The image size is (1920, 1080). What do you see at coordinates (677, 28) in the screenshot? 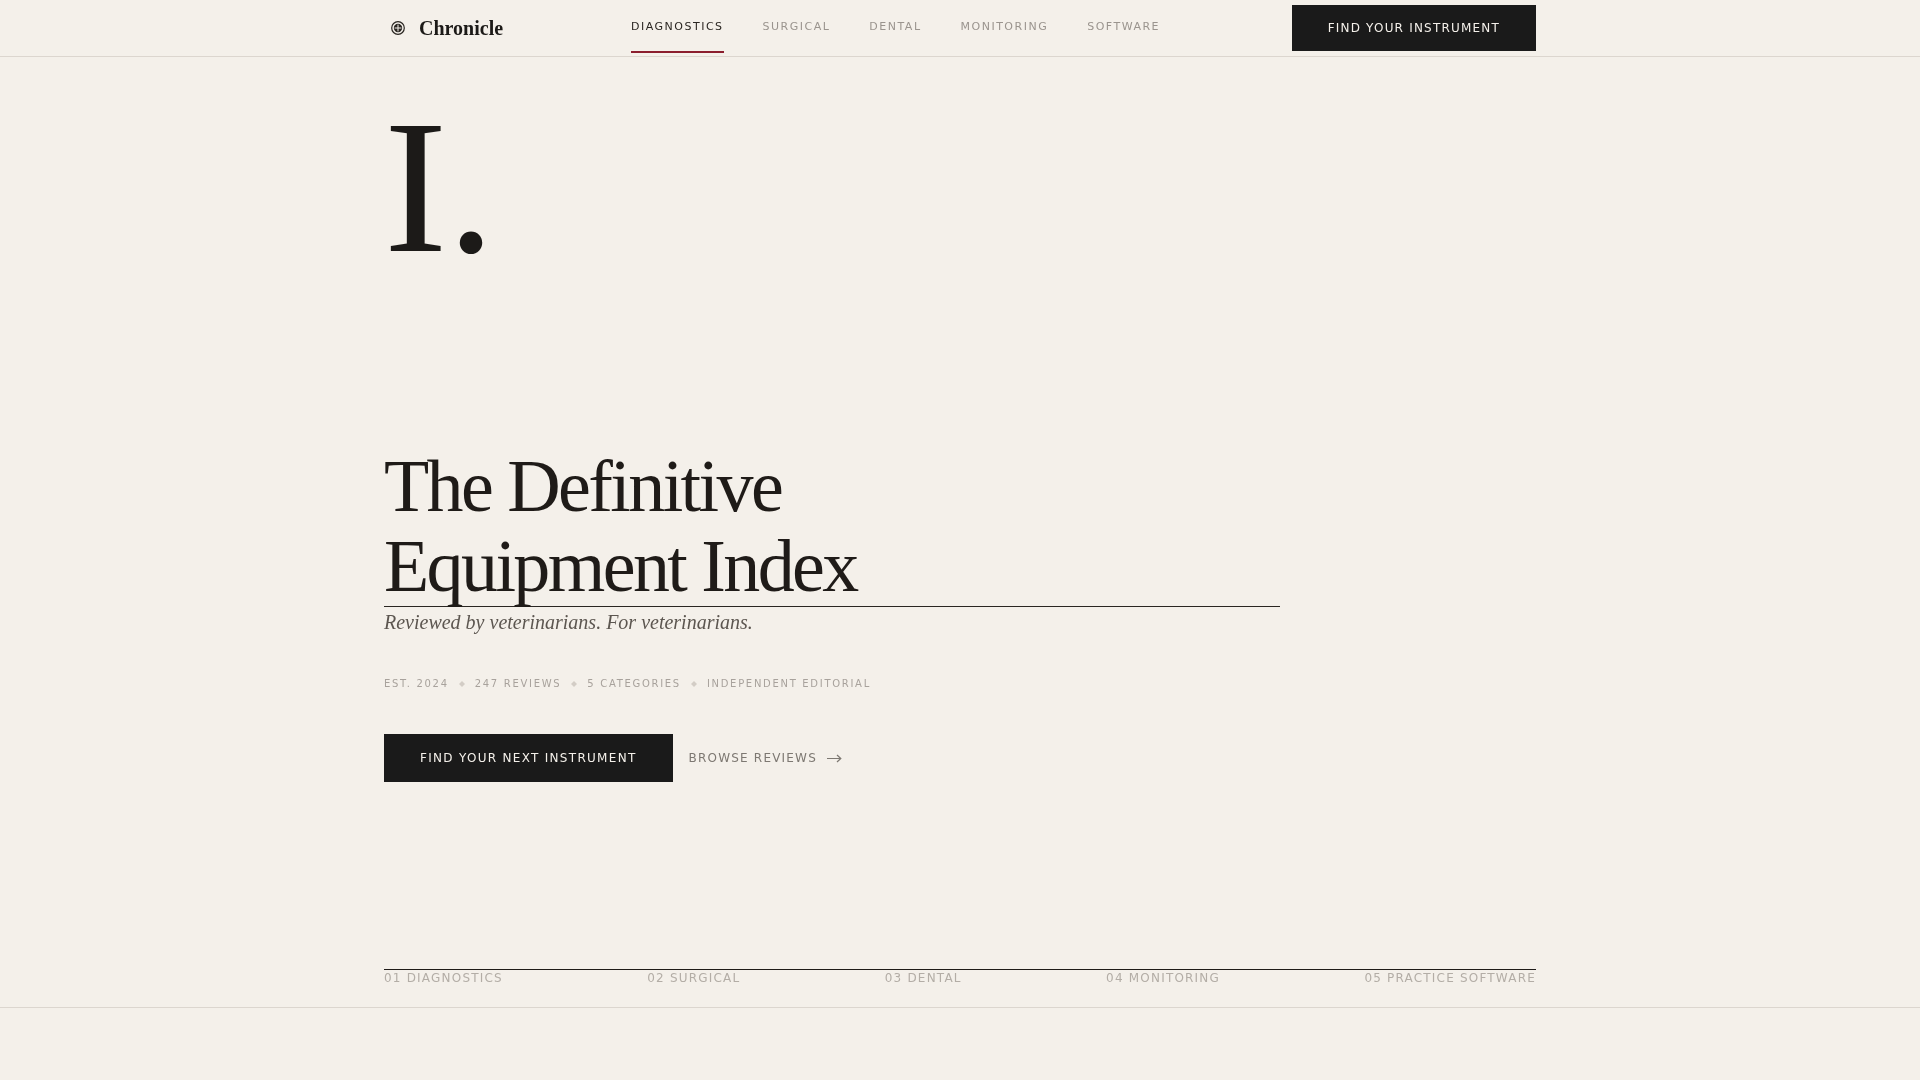
I see `nav-tab: DIAGNOSTICS` at bounding box center [677, 28].